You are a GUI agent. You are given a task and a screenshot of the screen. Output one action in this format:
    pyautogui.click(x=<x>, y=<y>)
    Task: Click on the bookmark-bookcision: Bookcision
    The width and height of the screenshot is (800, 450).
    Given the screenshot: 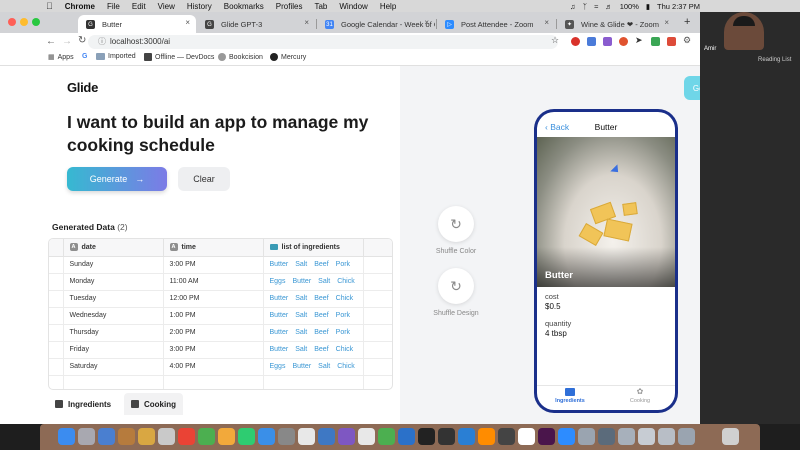 What is the action you would take?
    pyautogui.click(x=240, y=57)
    